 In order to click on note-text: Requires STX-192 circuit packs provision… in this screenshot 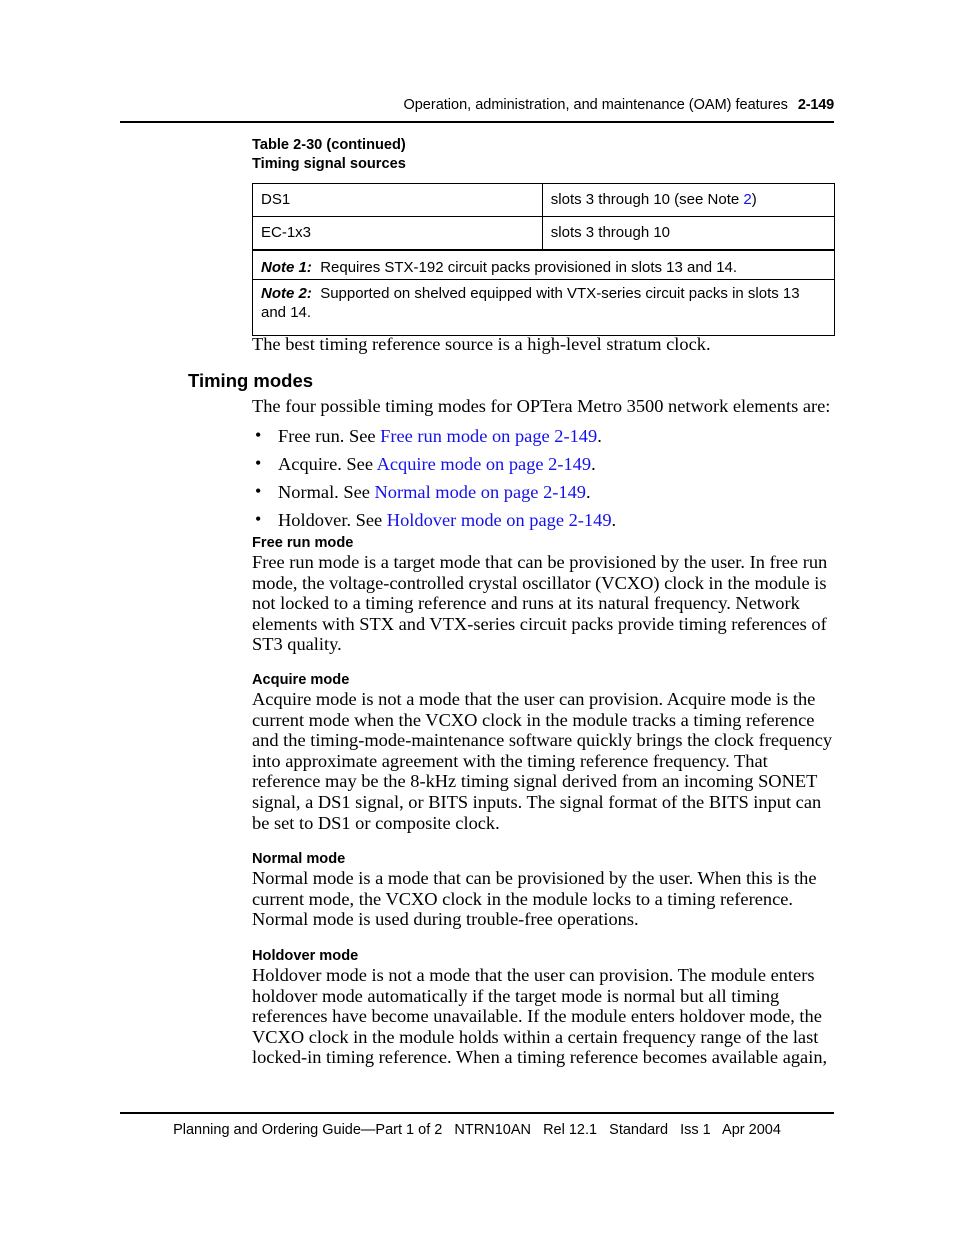, I will do `click(529, 267)`.